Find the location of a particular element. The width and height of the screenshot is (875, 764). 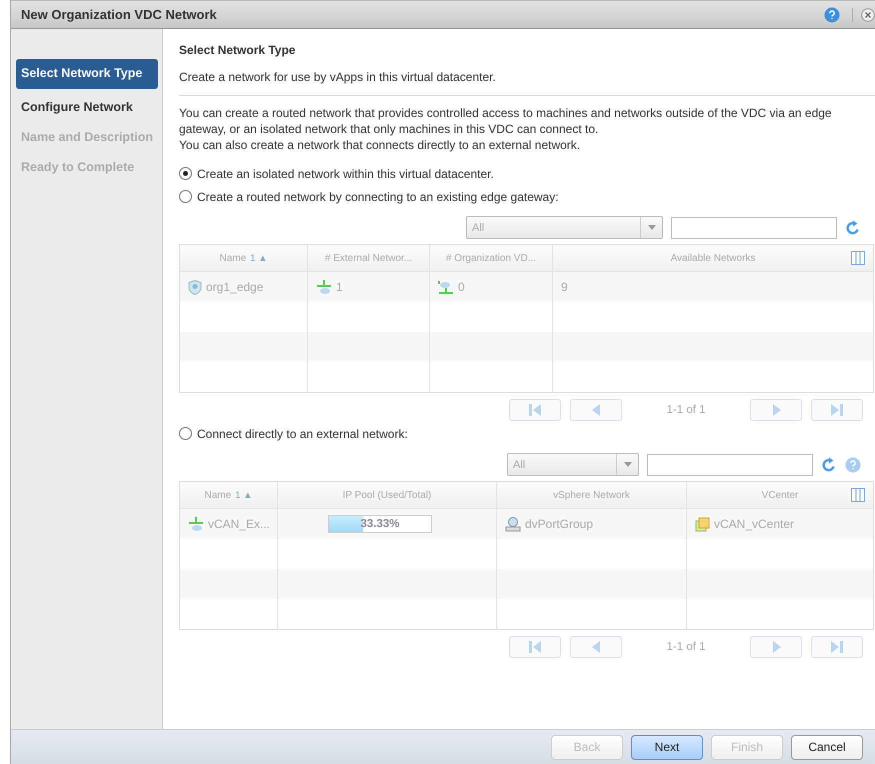

wizard-step: Select Network Type is located at coordinates (87, 74).